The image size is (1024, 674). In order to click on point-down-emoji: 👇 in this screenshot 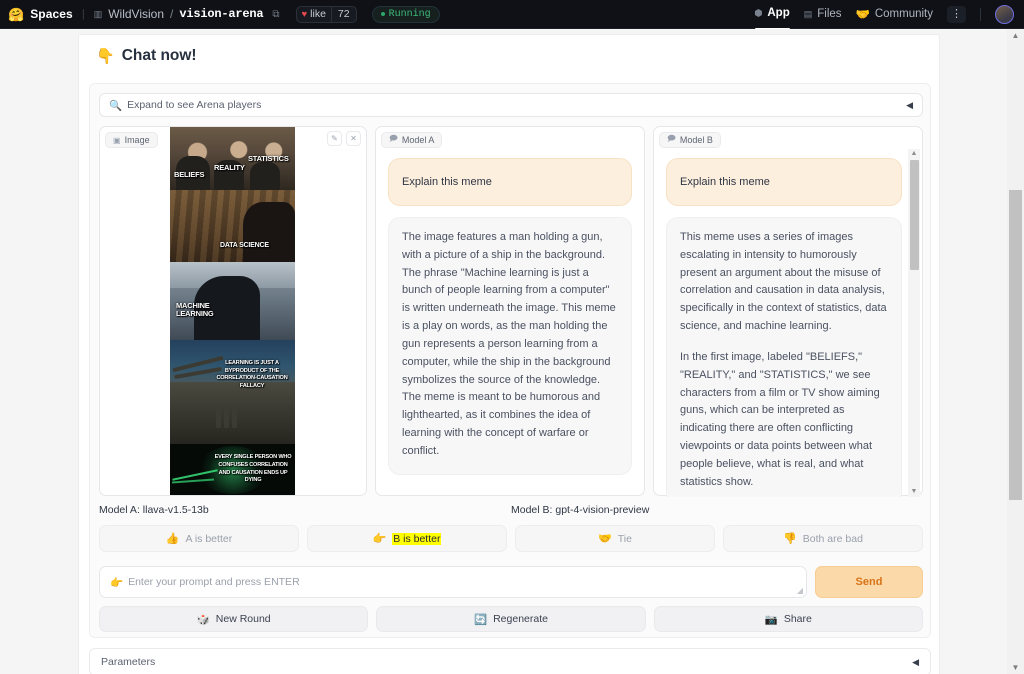, I will do `click(105, 56)`.